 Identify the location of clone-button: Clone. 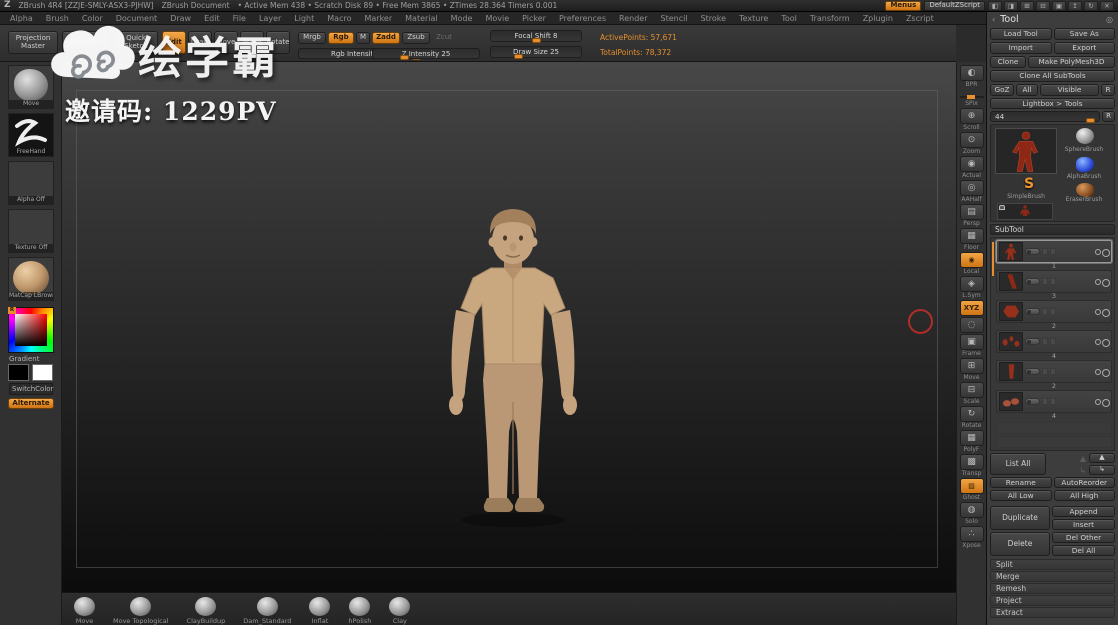
(1008, 62).